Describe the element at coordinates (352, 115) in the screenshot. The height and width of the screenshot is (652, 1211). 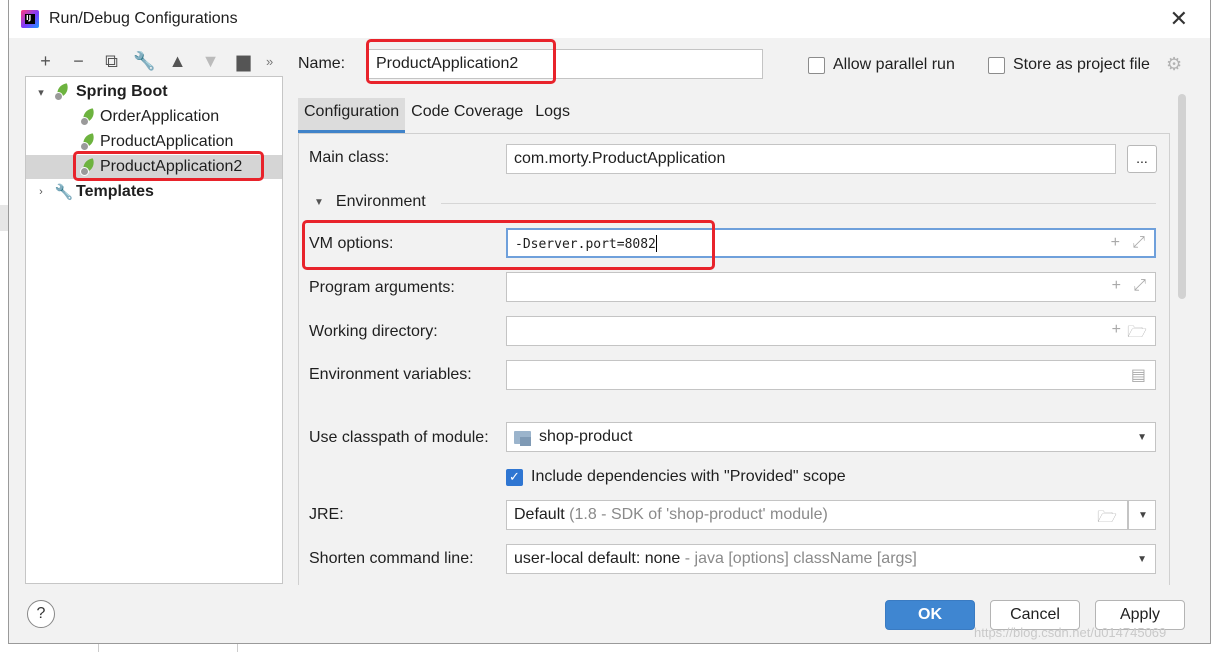
I see `tab-configuration: Configuration` at that location.